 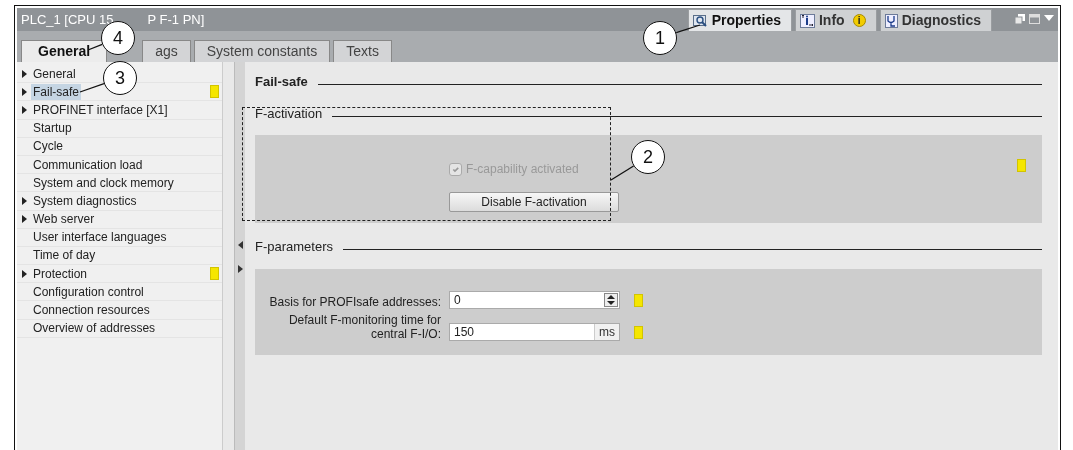 I want to click on sidebar-item: Fail-safe, so click(x=56, y=91).